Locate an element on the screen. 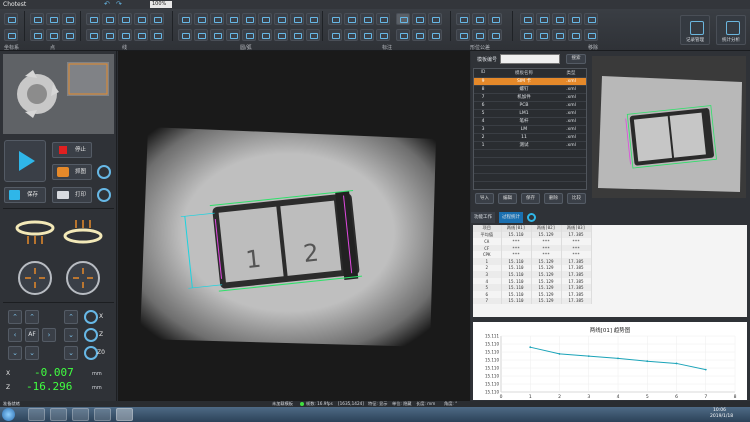  table-row: 1 15.110 15.129 17.385 is located at coordinates (532, 261).